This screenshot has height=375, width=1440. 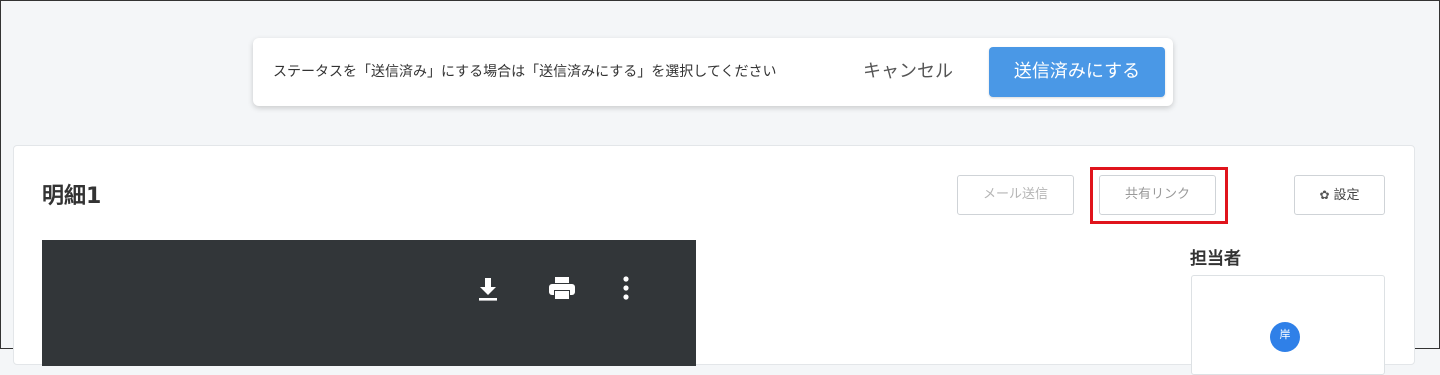 I want to click on download-icon, so click(x=488, y=288).